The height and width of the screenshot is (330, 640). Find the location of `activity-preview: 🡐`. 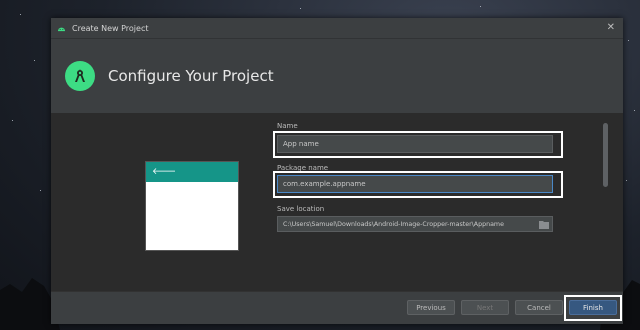

activity-preview: 🡐 is located at coordinates (192, 206).